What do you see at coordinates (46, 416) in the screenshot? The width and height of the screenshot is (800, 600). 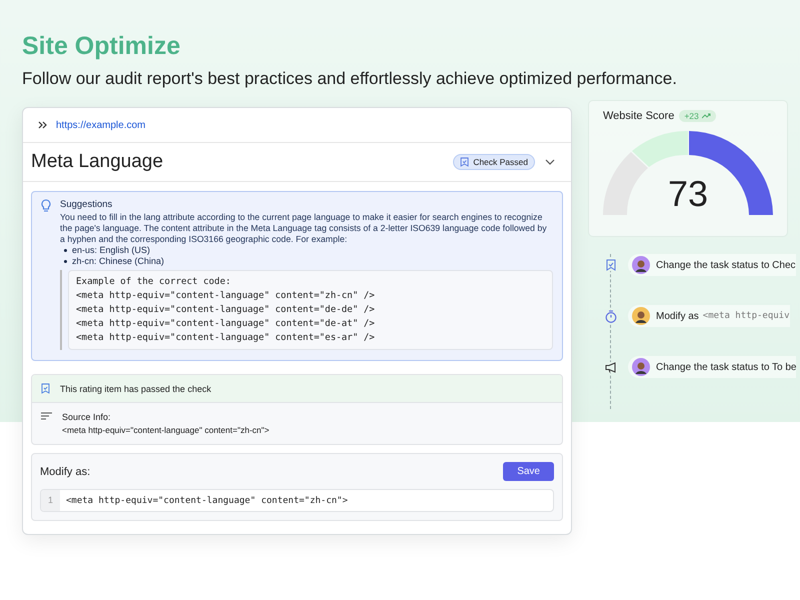 I see `lines-icon` at bounding box center [46, 416].